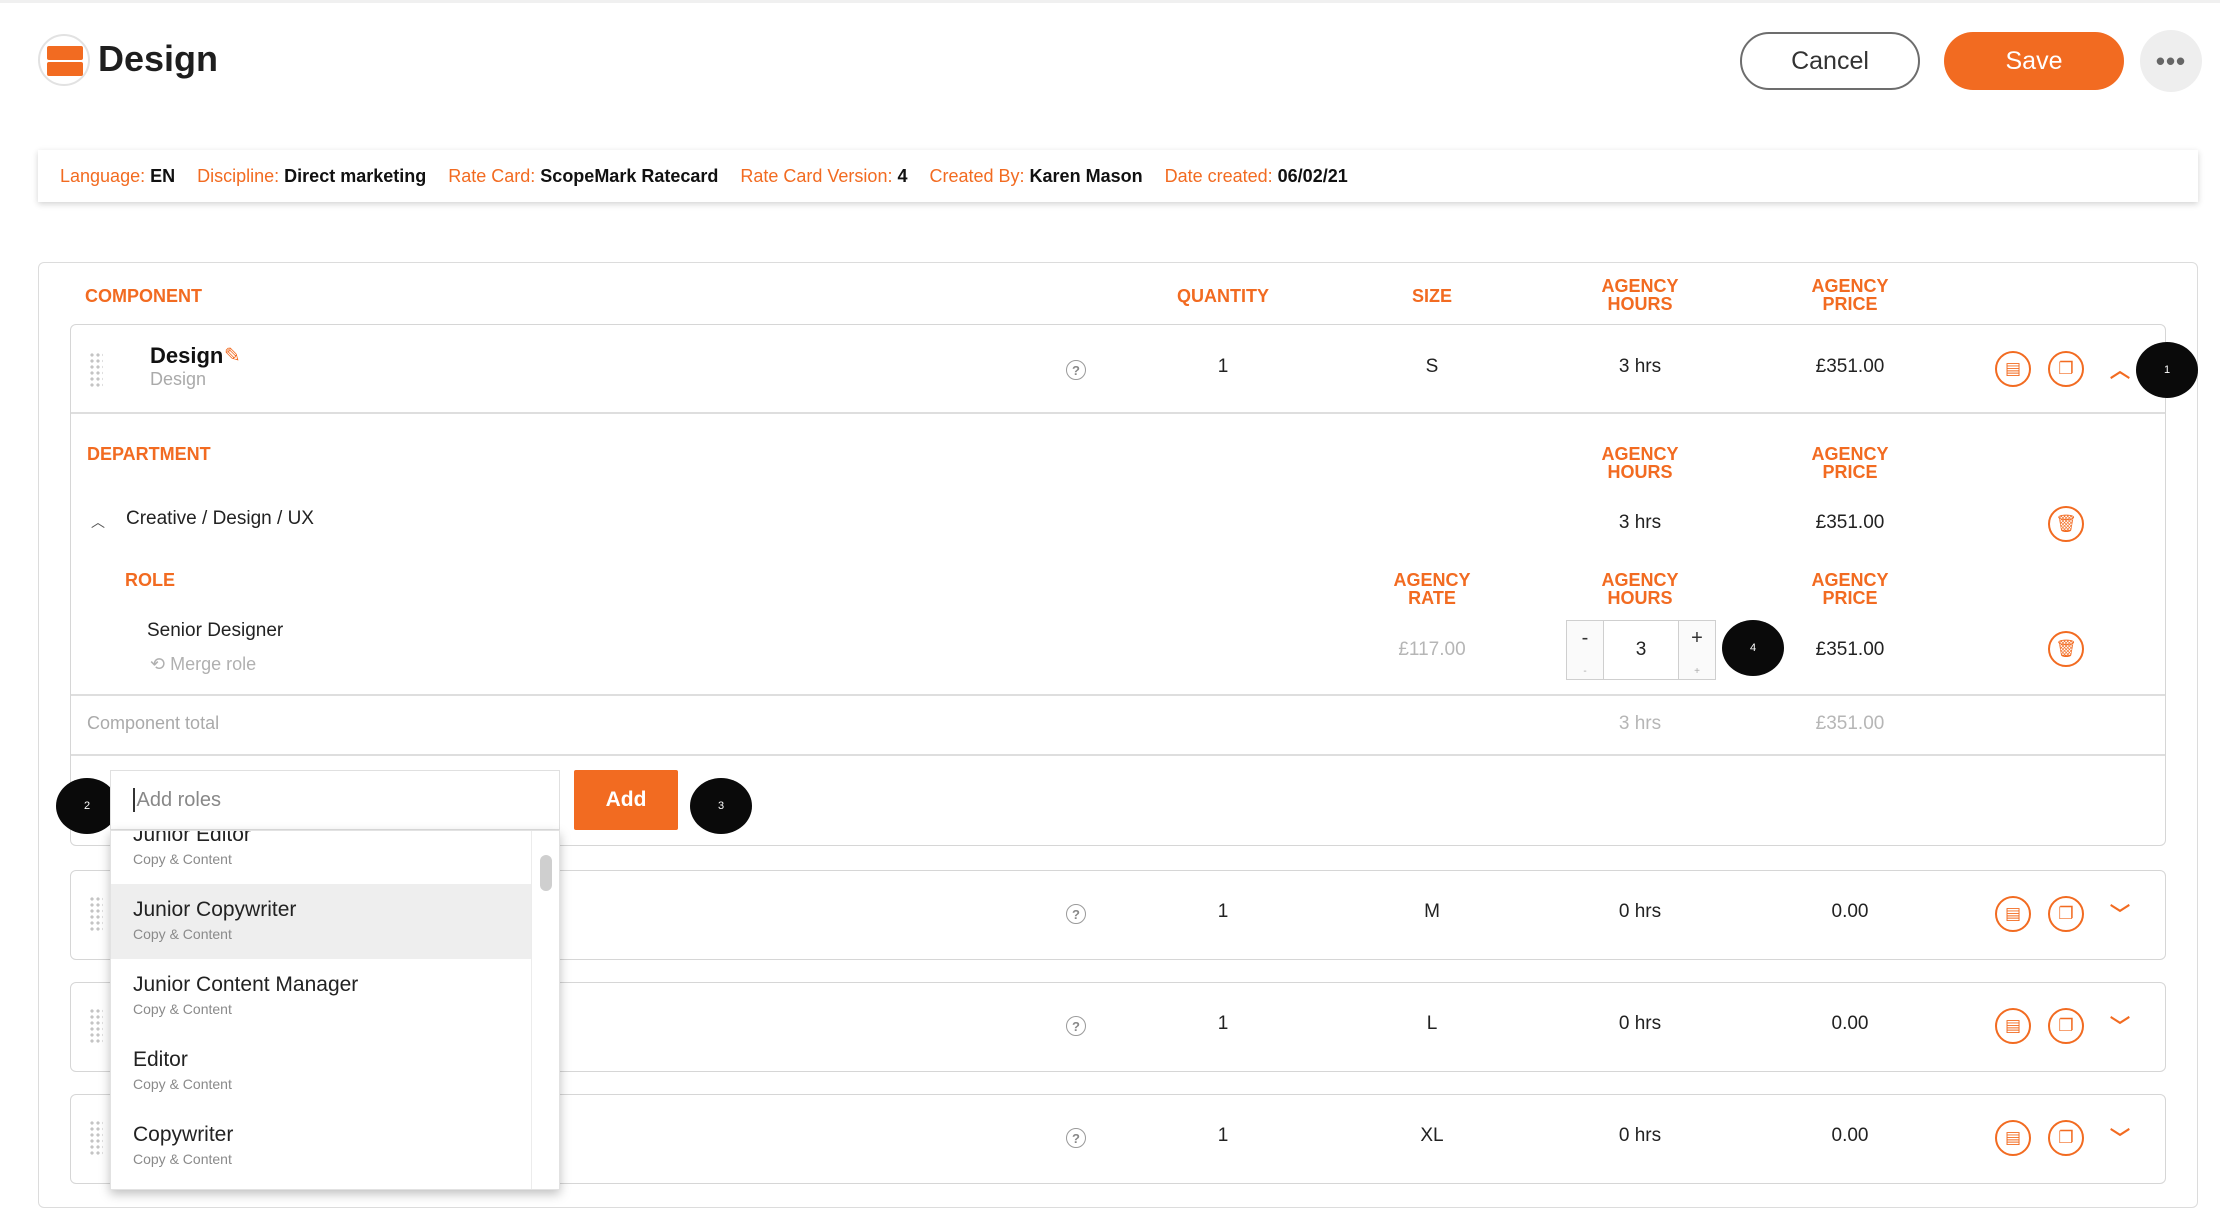  Describe the element at coordinates (2120, 368) in the screenshot. I see `chevron-up-icon: ︿` at that location.